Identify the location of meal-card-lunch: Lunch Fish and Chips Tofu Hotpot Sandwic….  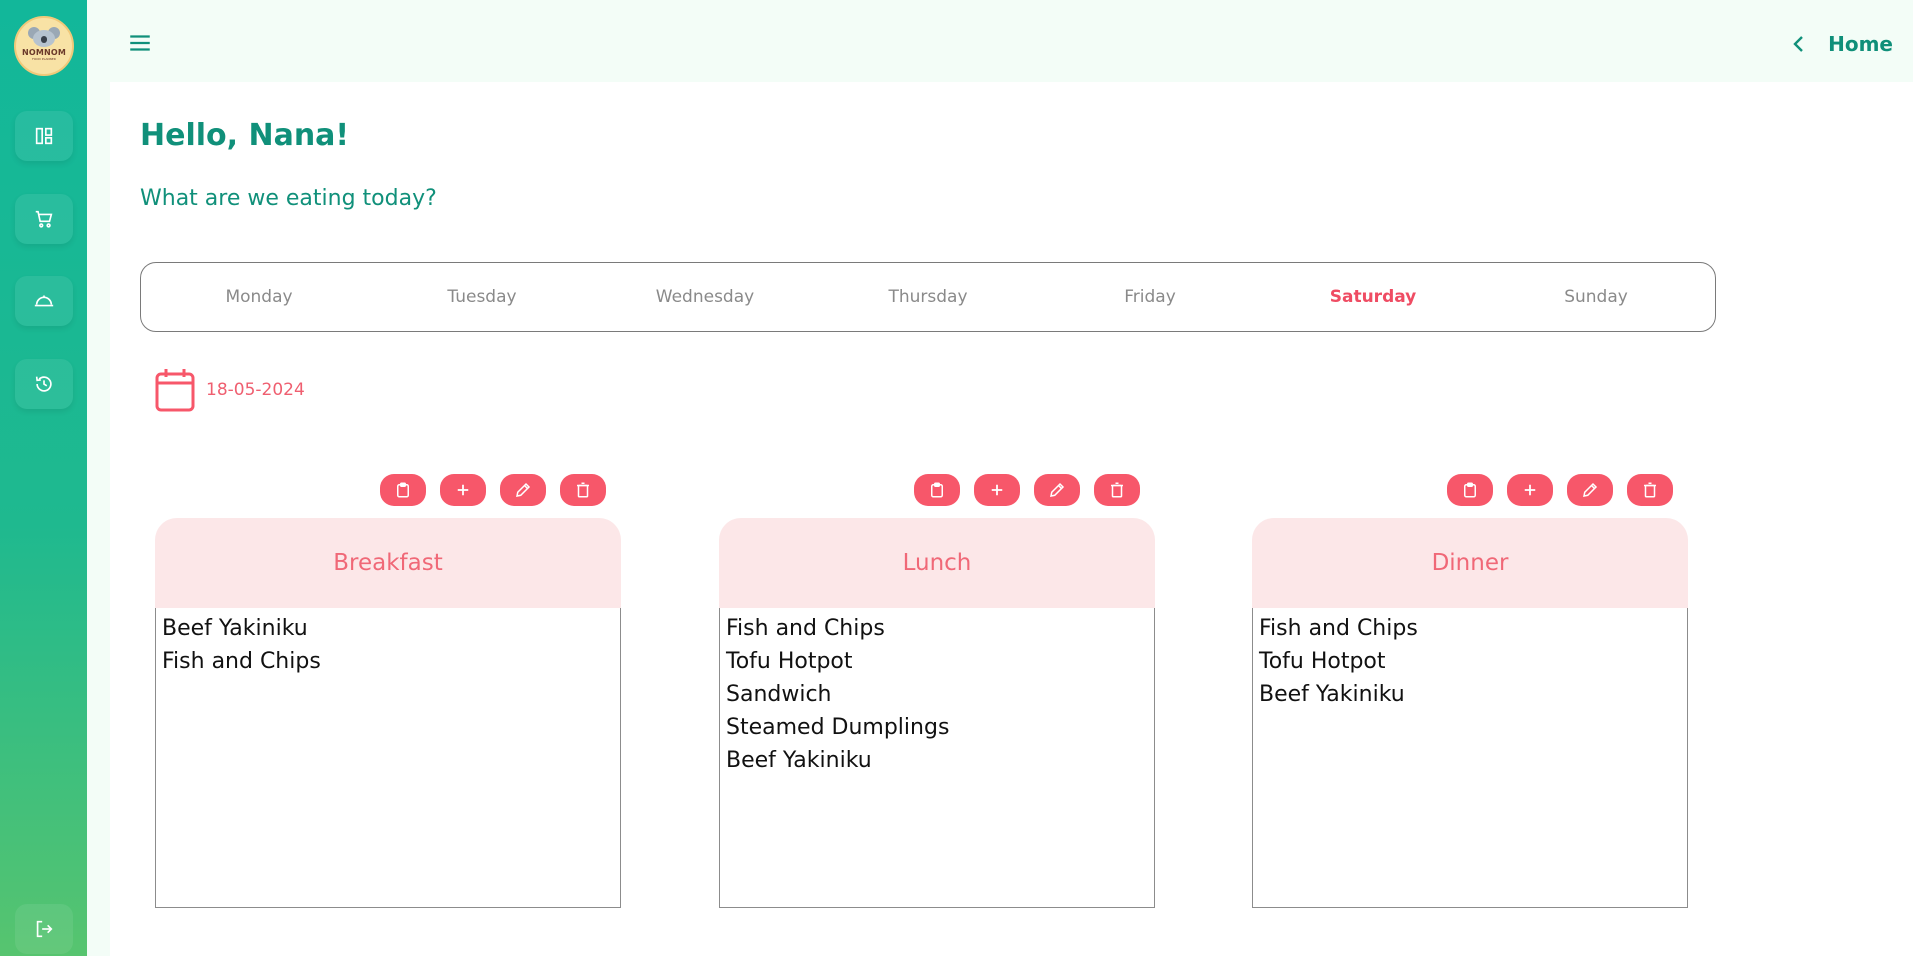
(937, 691).